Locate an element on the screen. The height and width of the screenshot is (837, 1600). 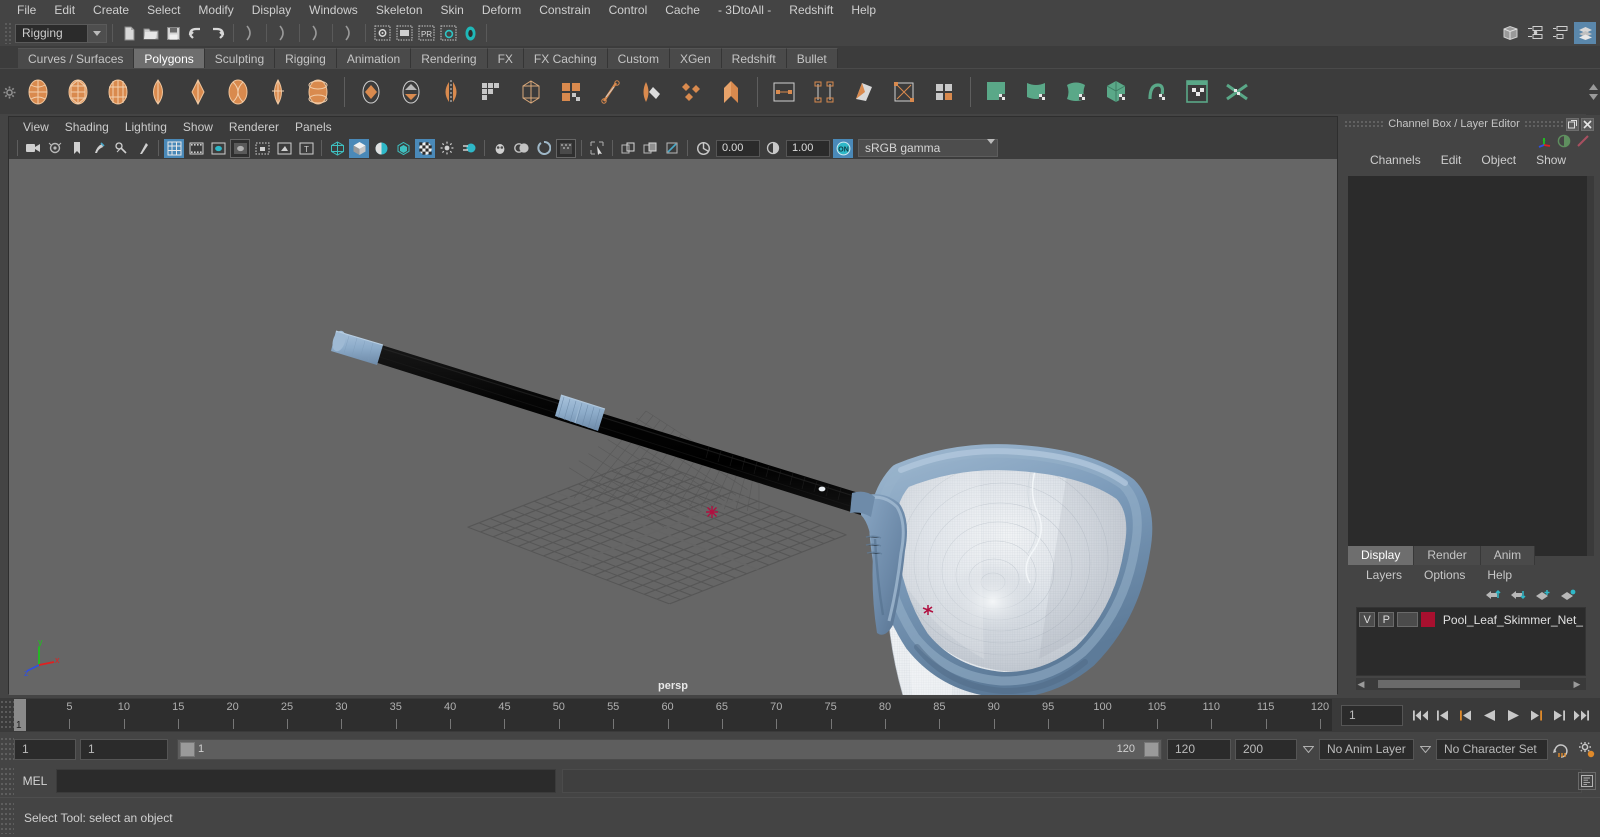
polygon-sphere-icon is located at coordinates (38, 92).